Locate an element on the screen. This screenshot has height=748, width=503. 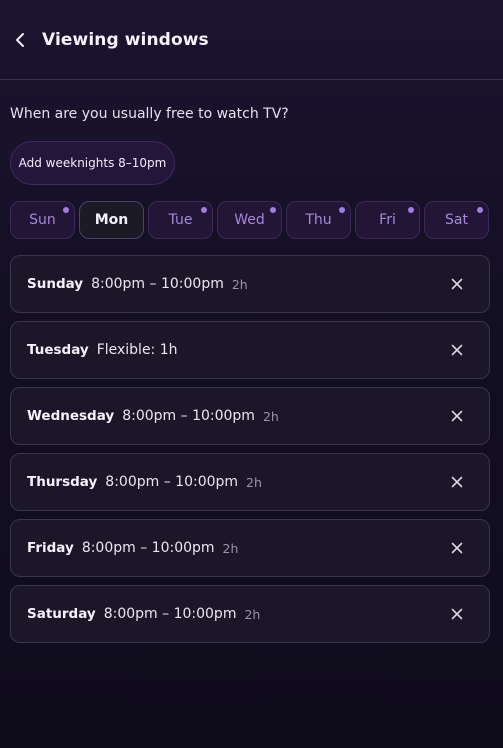
day-chip-label: Fri is located at coordinates (387, 220).